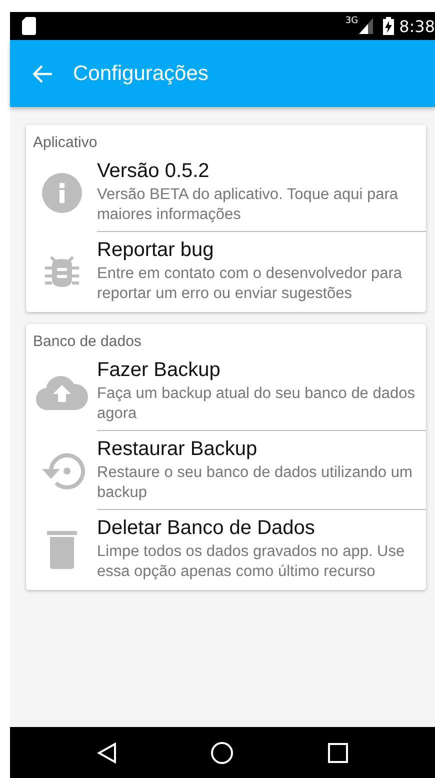 Image resolution: width=435 pixels, height=778 pixels. I want to click on setting-title: Versão 0.5.2, so click(261, 171).